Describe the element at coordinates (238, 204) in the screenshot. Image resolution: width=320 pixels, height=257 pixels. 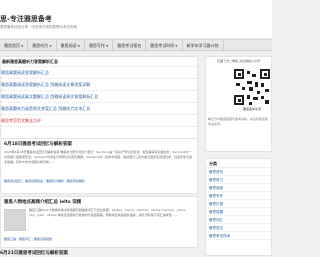
I see `category-item: 雅思口语` at that location.